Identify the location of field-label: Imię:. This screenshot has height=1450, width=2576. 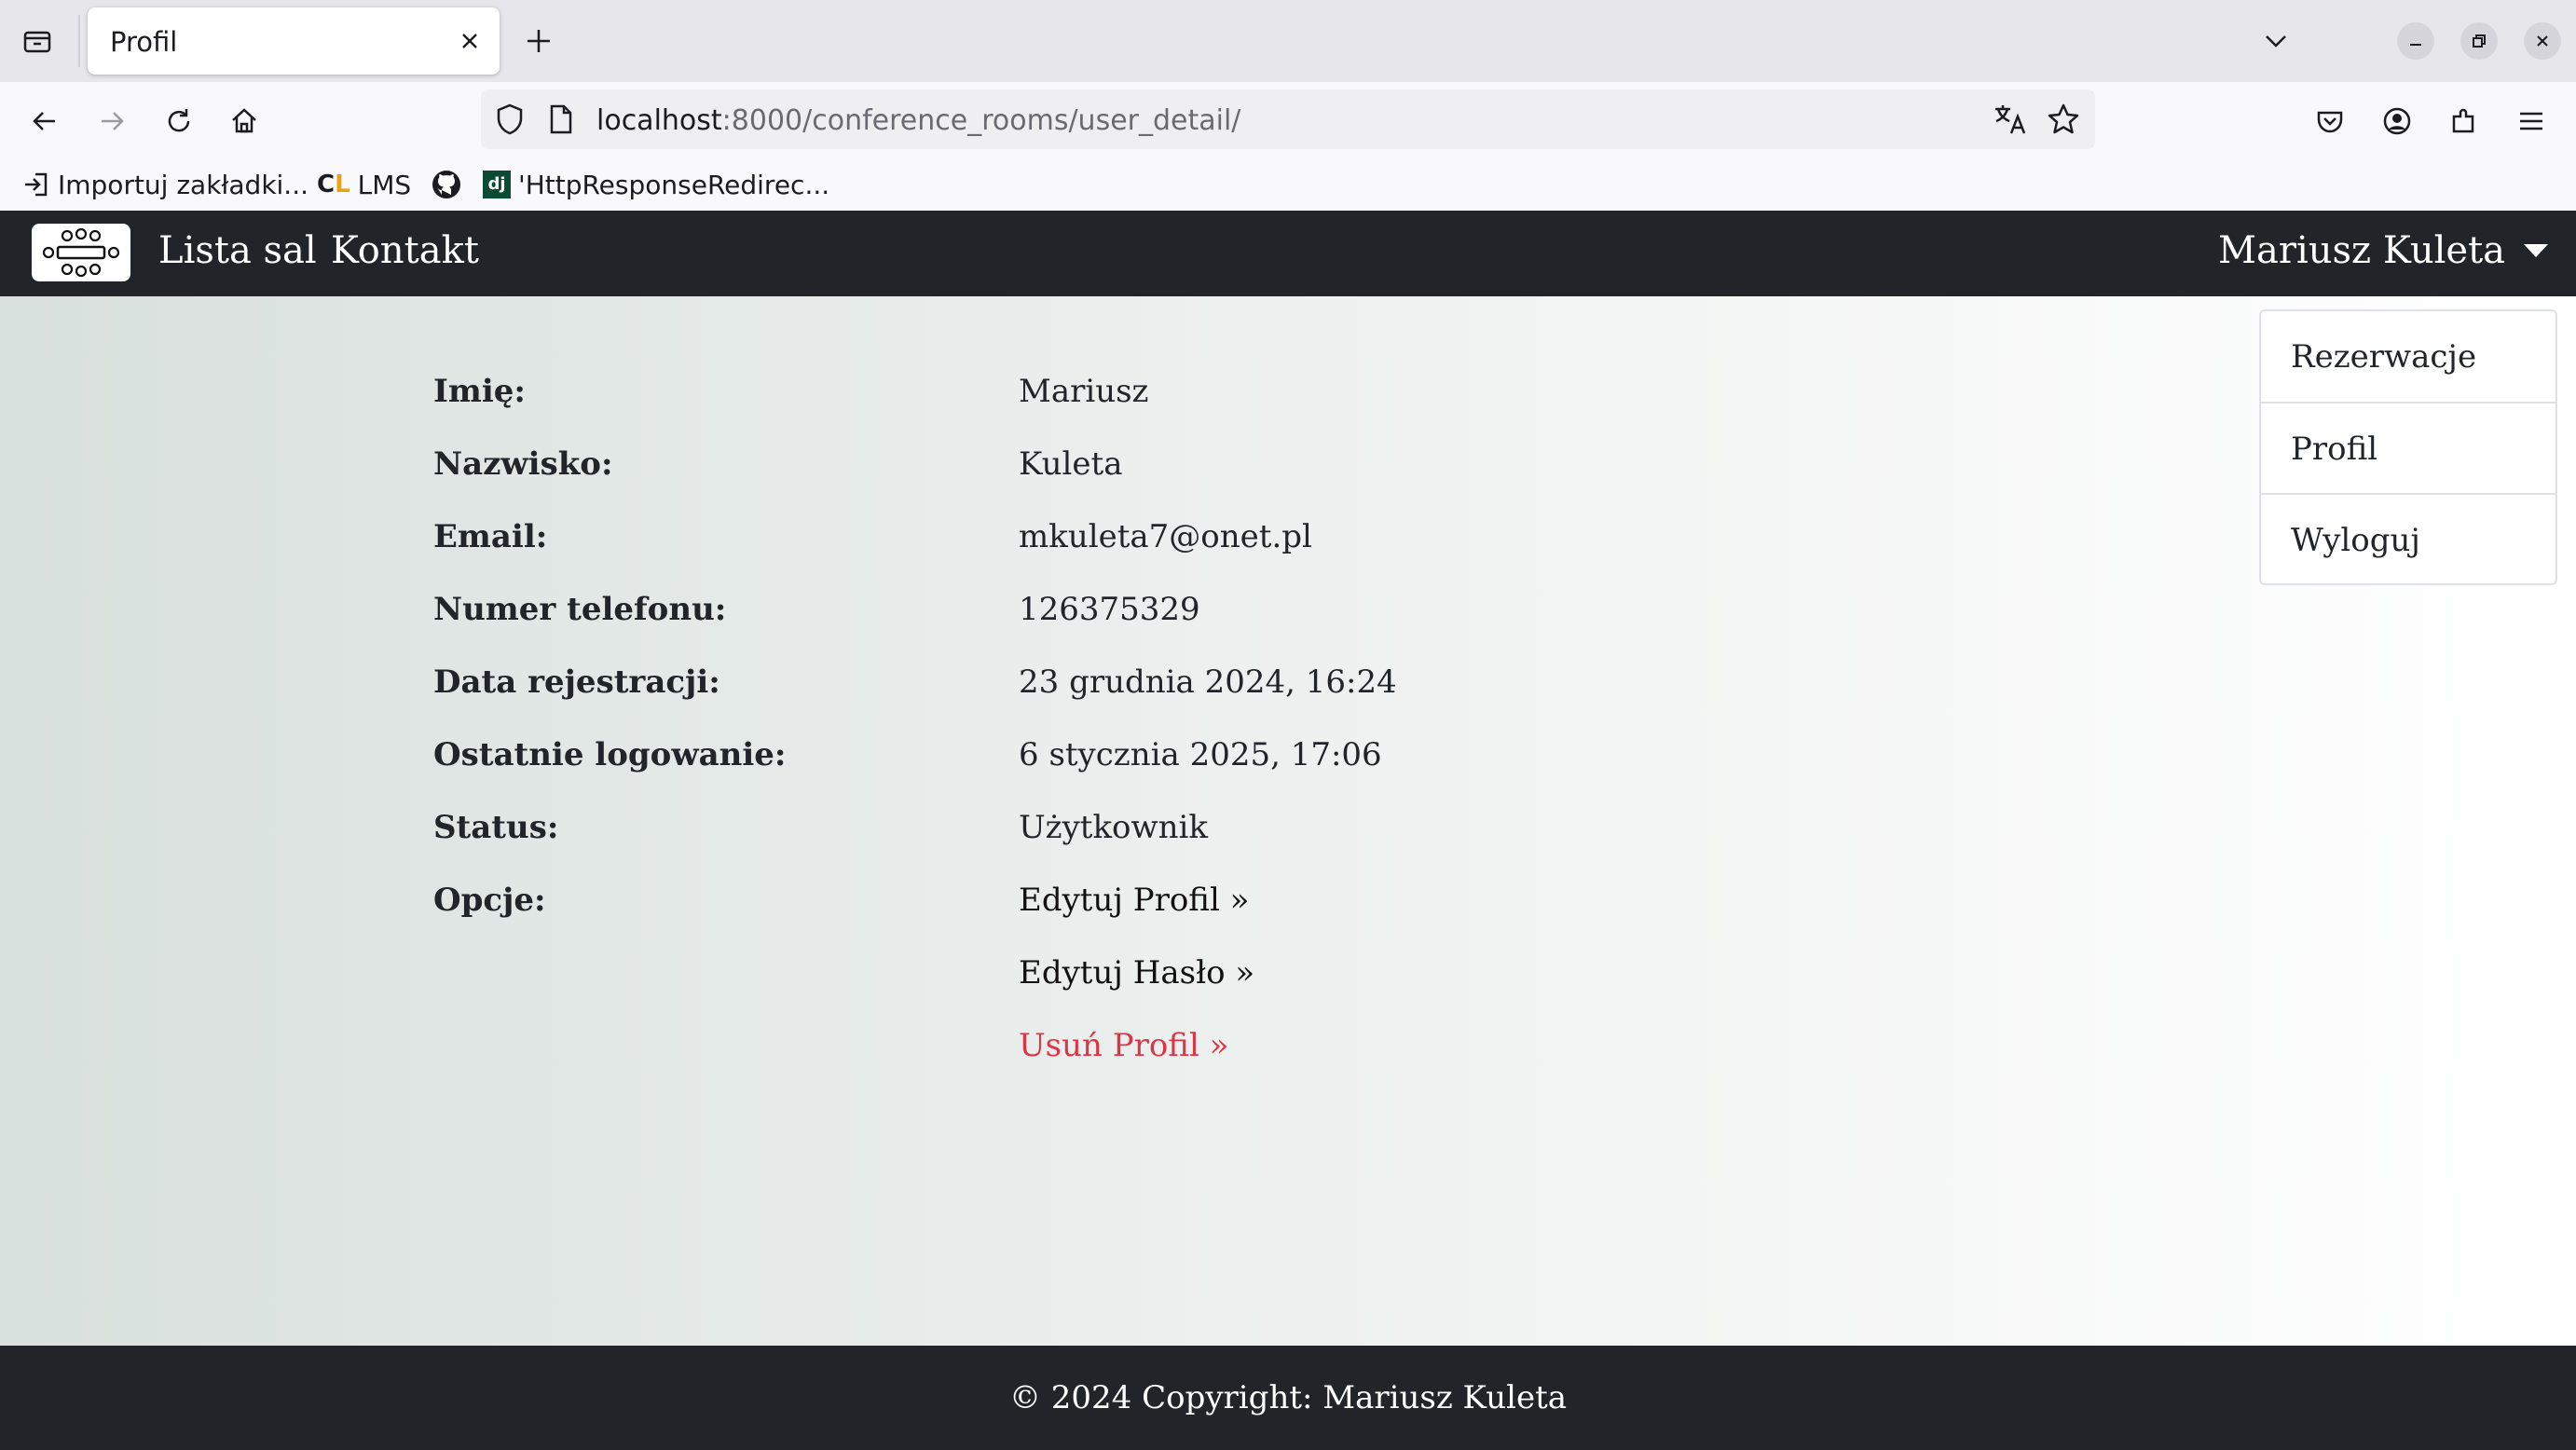
(479, 391).